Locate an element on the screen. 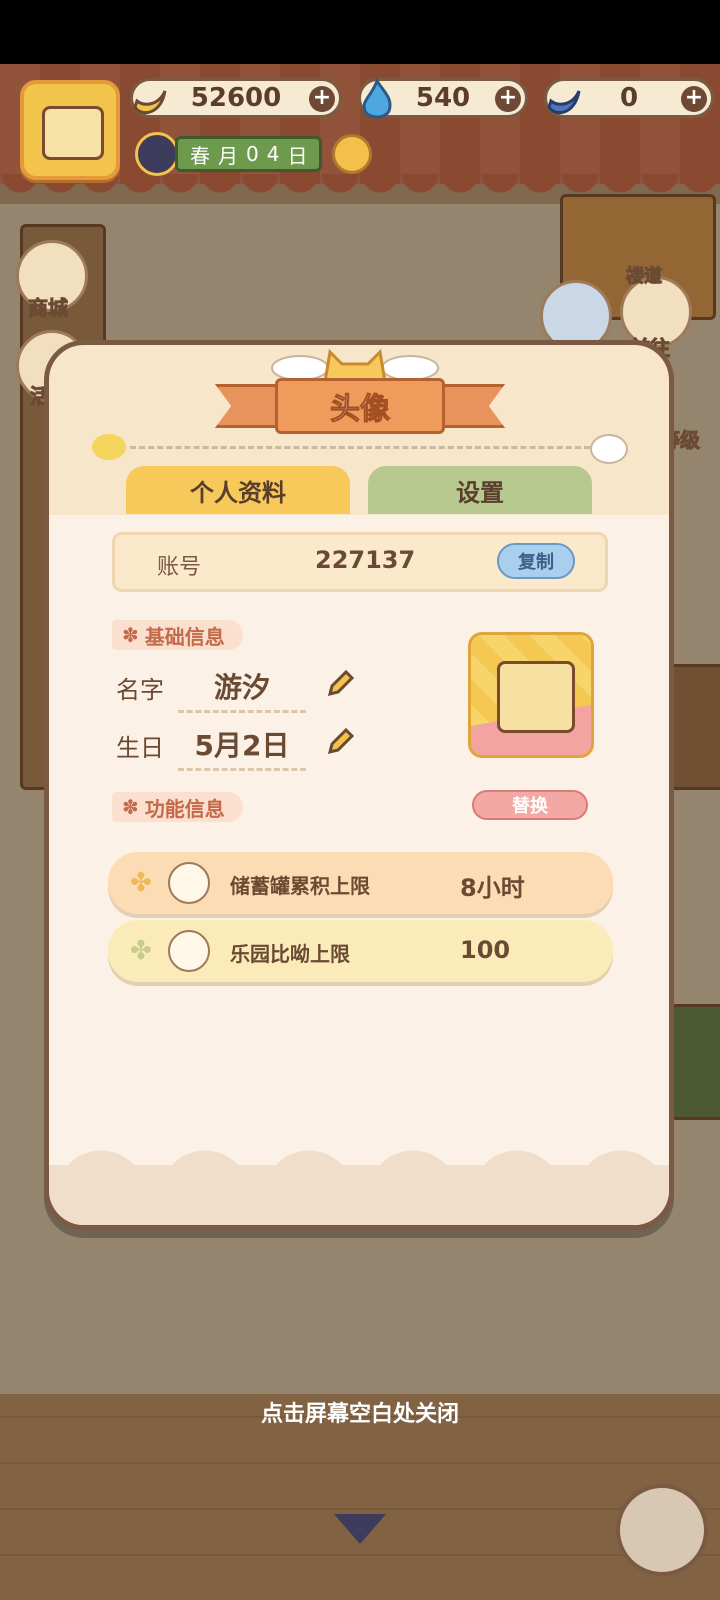 The height and width of the screenshot is (1600, 720). info-row-value: 8小时 is located at coordinates (492, 888).